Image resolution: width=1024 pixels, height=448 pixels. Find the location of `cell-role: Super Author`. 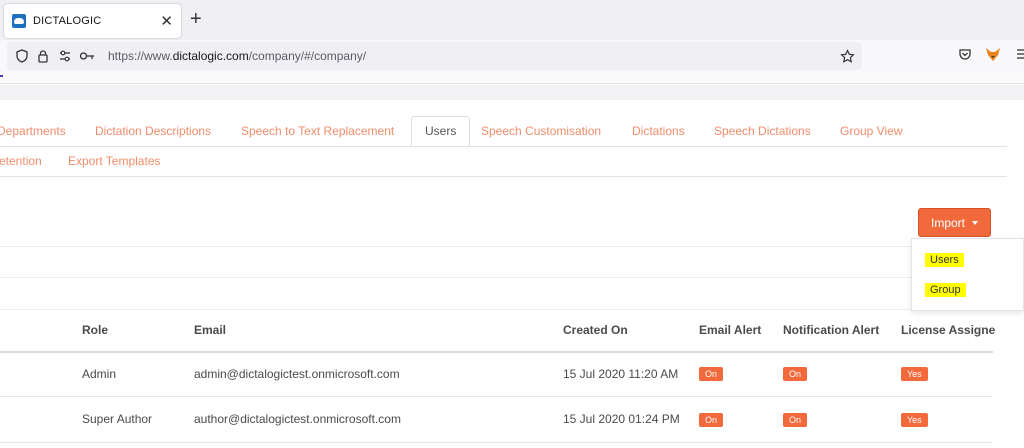

cell-role: Super Author is located at coordinates (117, 419).